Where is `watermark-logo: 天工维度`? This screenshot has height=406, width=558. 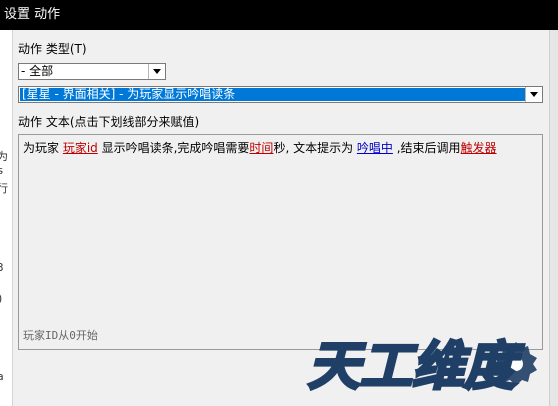
watermark-logo: 天工维度 is located at coordinates (422, 367).